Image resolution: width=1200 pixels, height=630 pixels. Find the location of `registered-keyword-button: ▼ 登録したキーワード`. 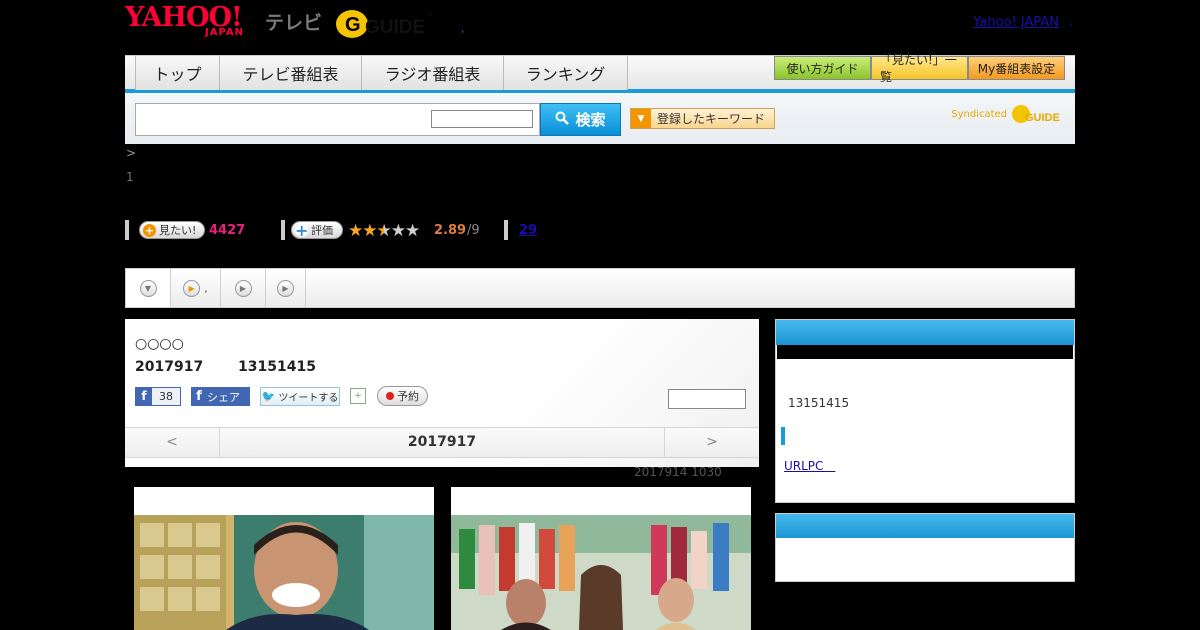

registered-keyword-button: ▼ 登録したキーワード is located at coordinates (702, 118).